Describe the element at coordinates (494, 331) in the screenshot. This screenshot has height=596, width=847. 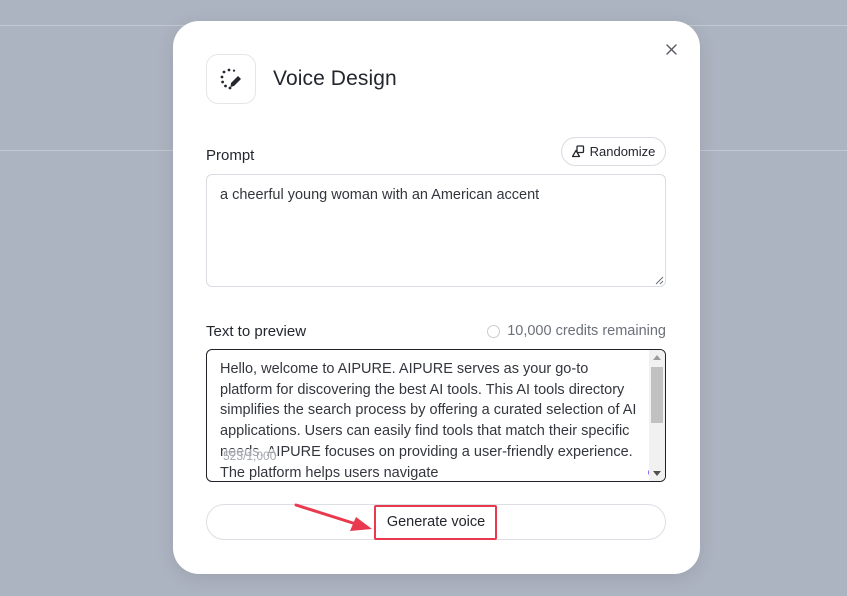
I see `credits-circle-icon` at that location.